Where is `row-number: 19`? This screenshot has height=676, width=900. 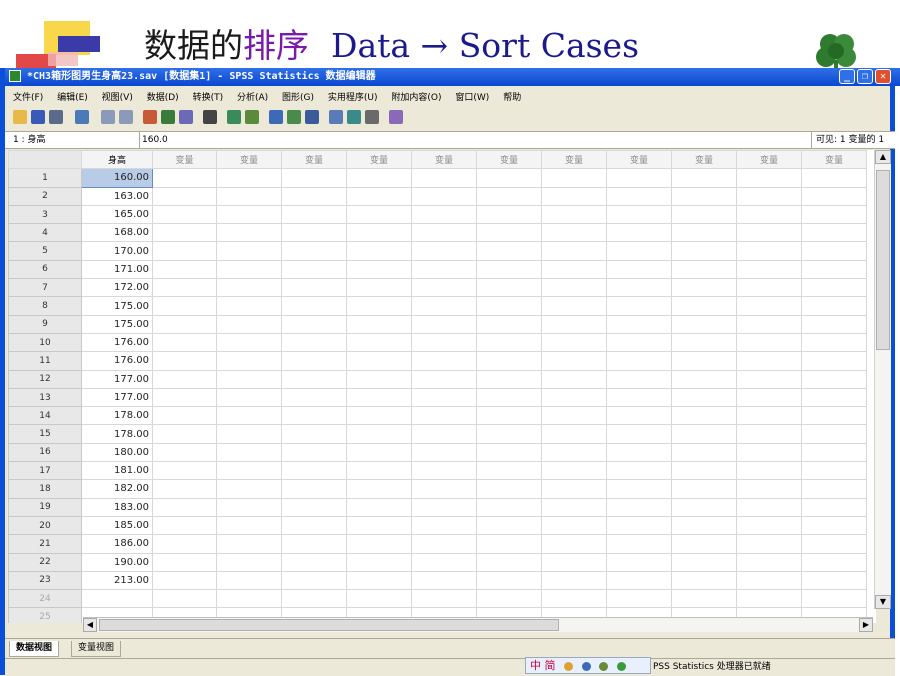
row-number: 19 is located at coordinates (45, 507).